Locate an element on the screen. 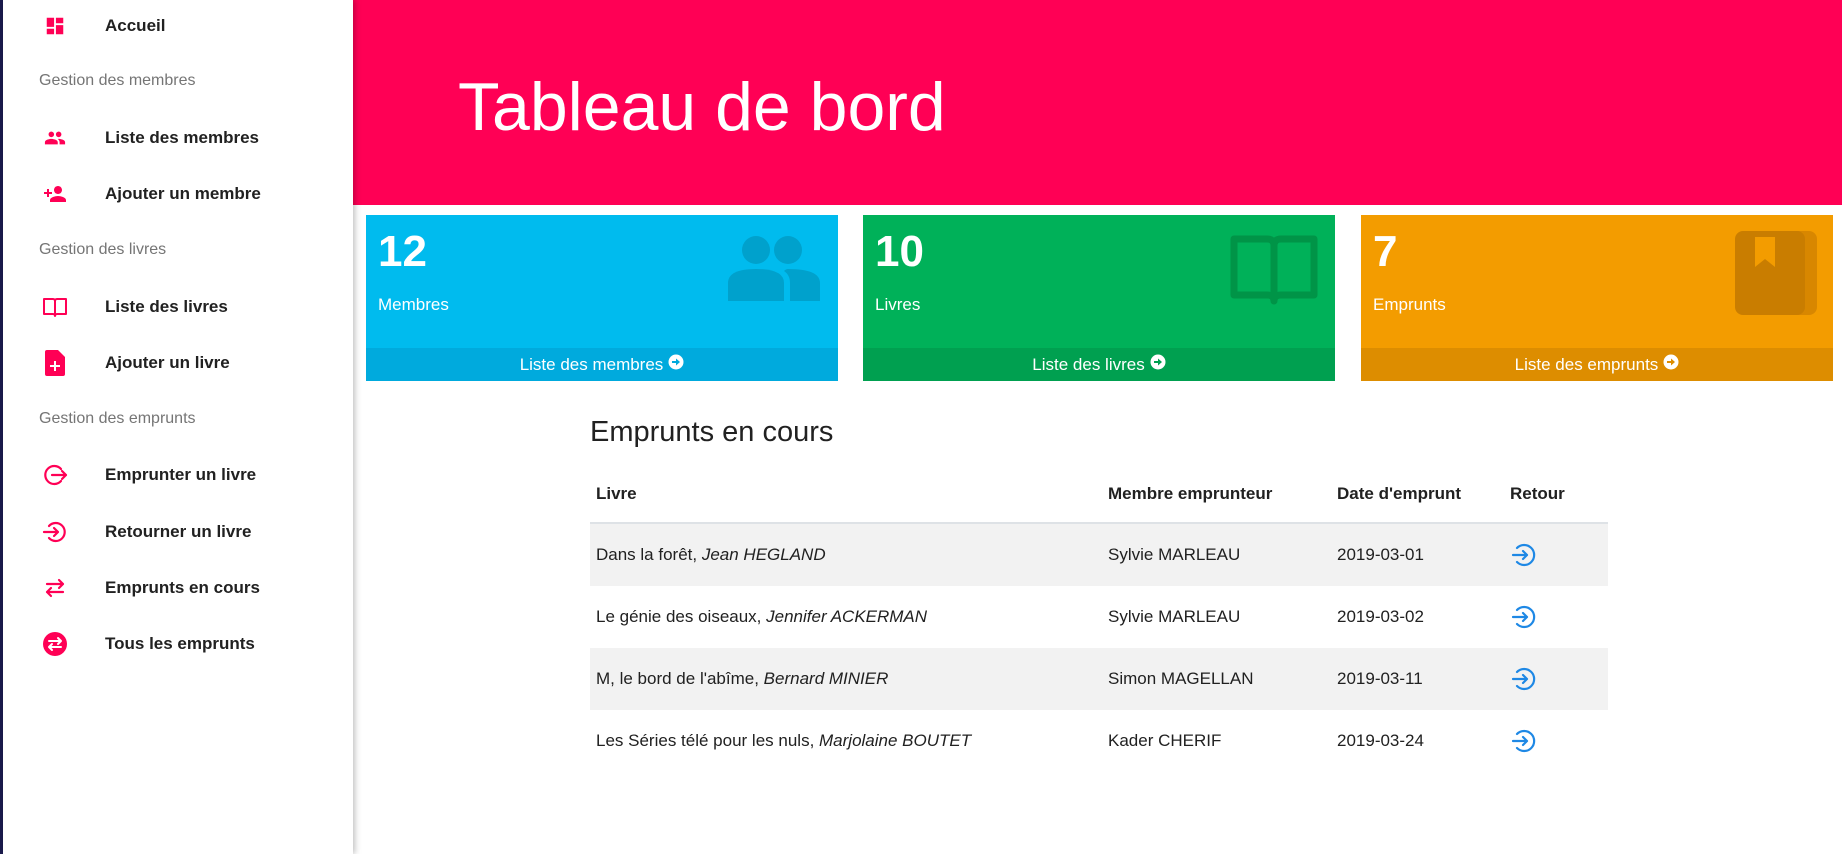 This screenshot has height=854, width=1842. section-title: Emprunts en cours is located at coordinates (712, 432).